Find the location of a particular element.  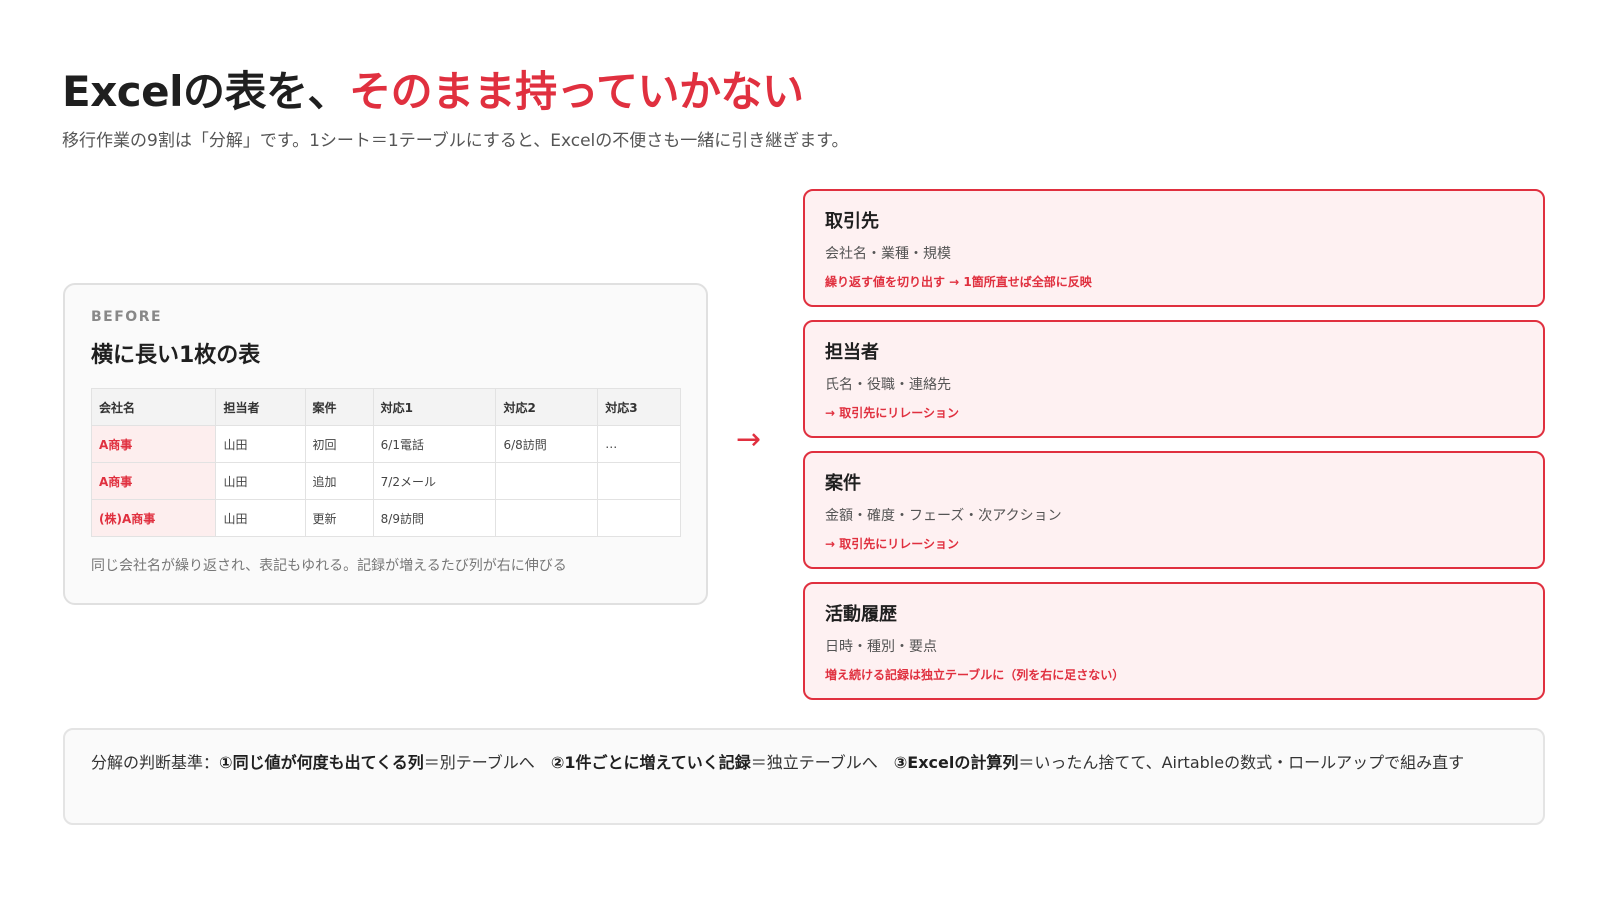

column-header: 会社名 is located at coordinates (153, 407).